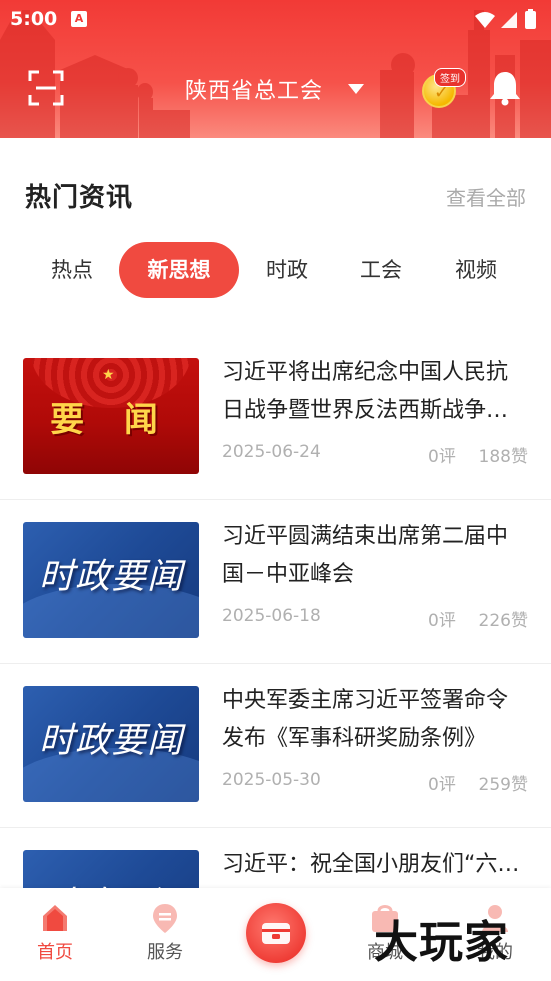 The width and height of the screenshot is (551, 981). Describe the element at coordinates (356, 89) in the screenshot. I see `chevron-down-icon` at that location.